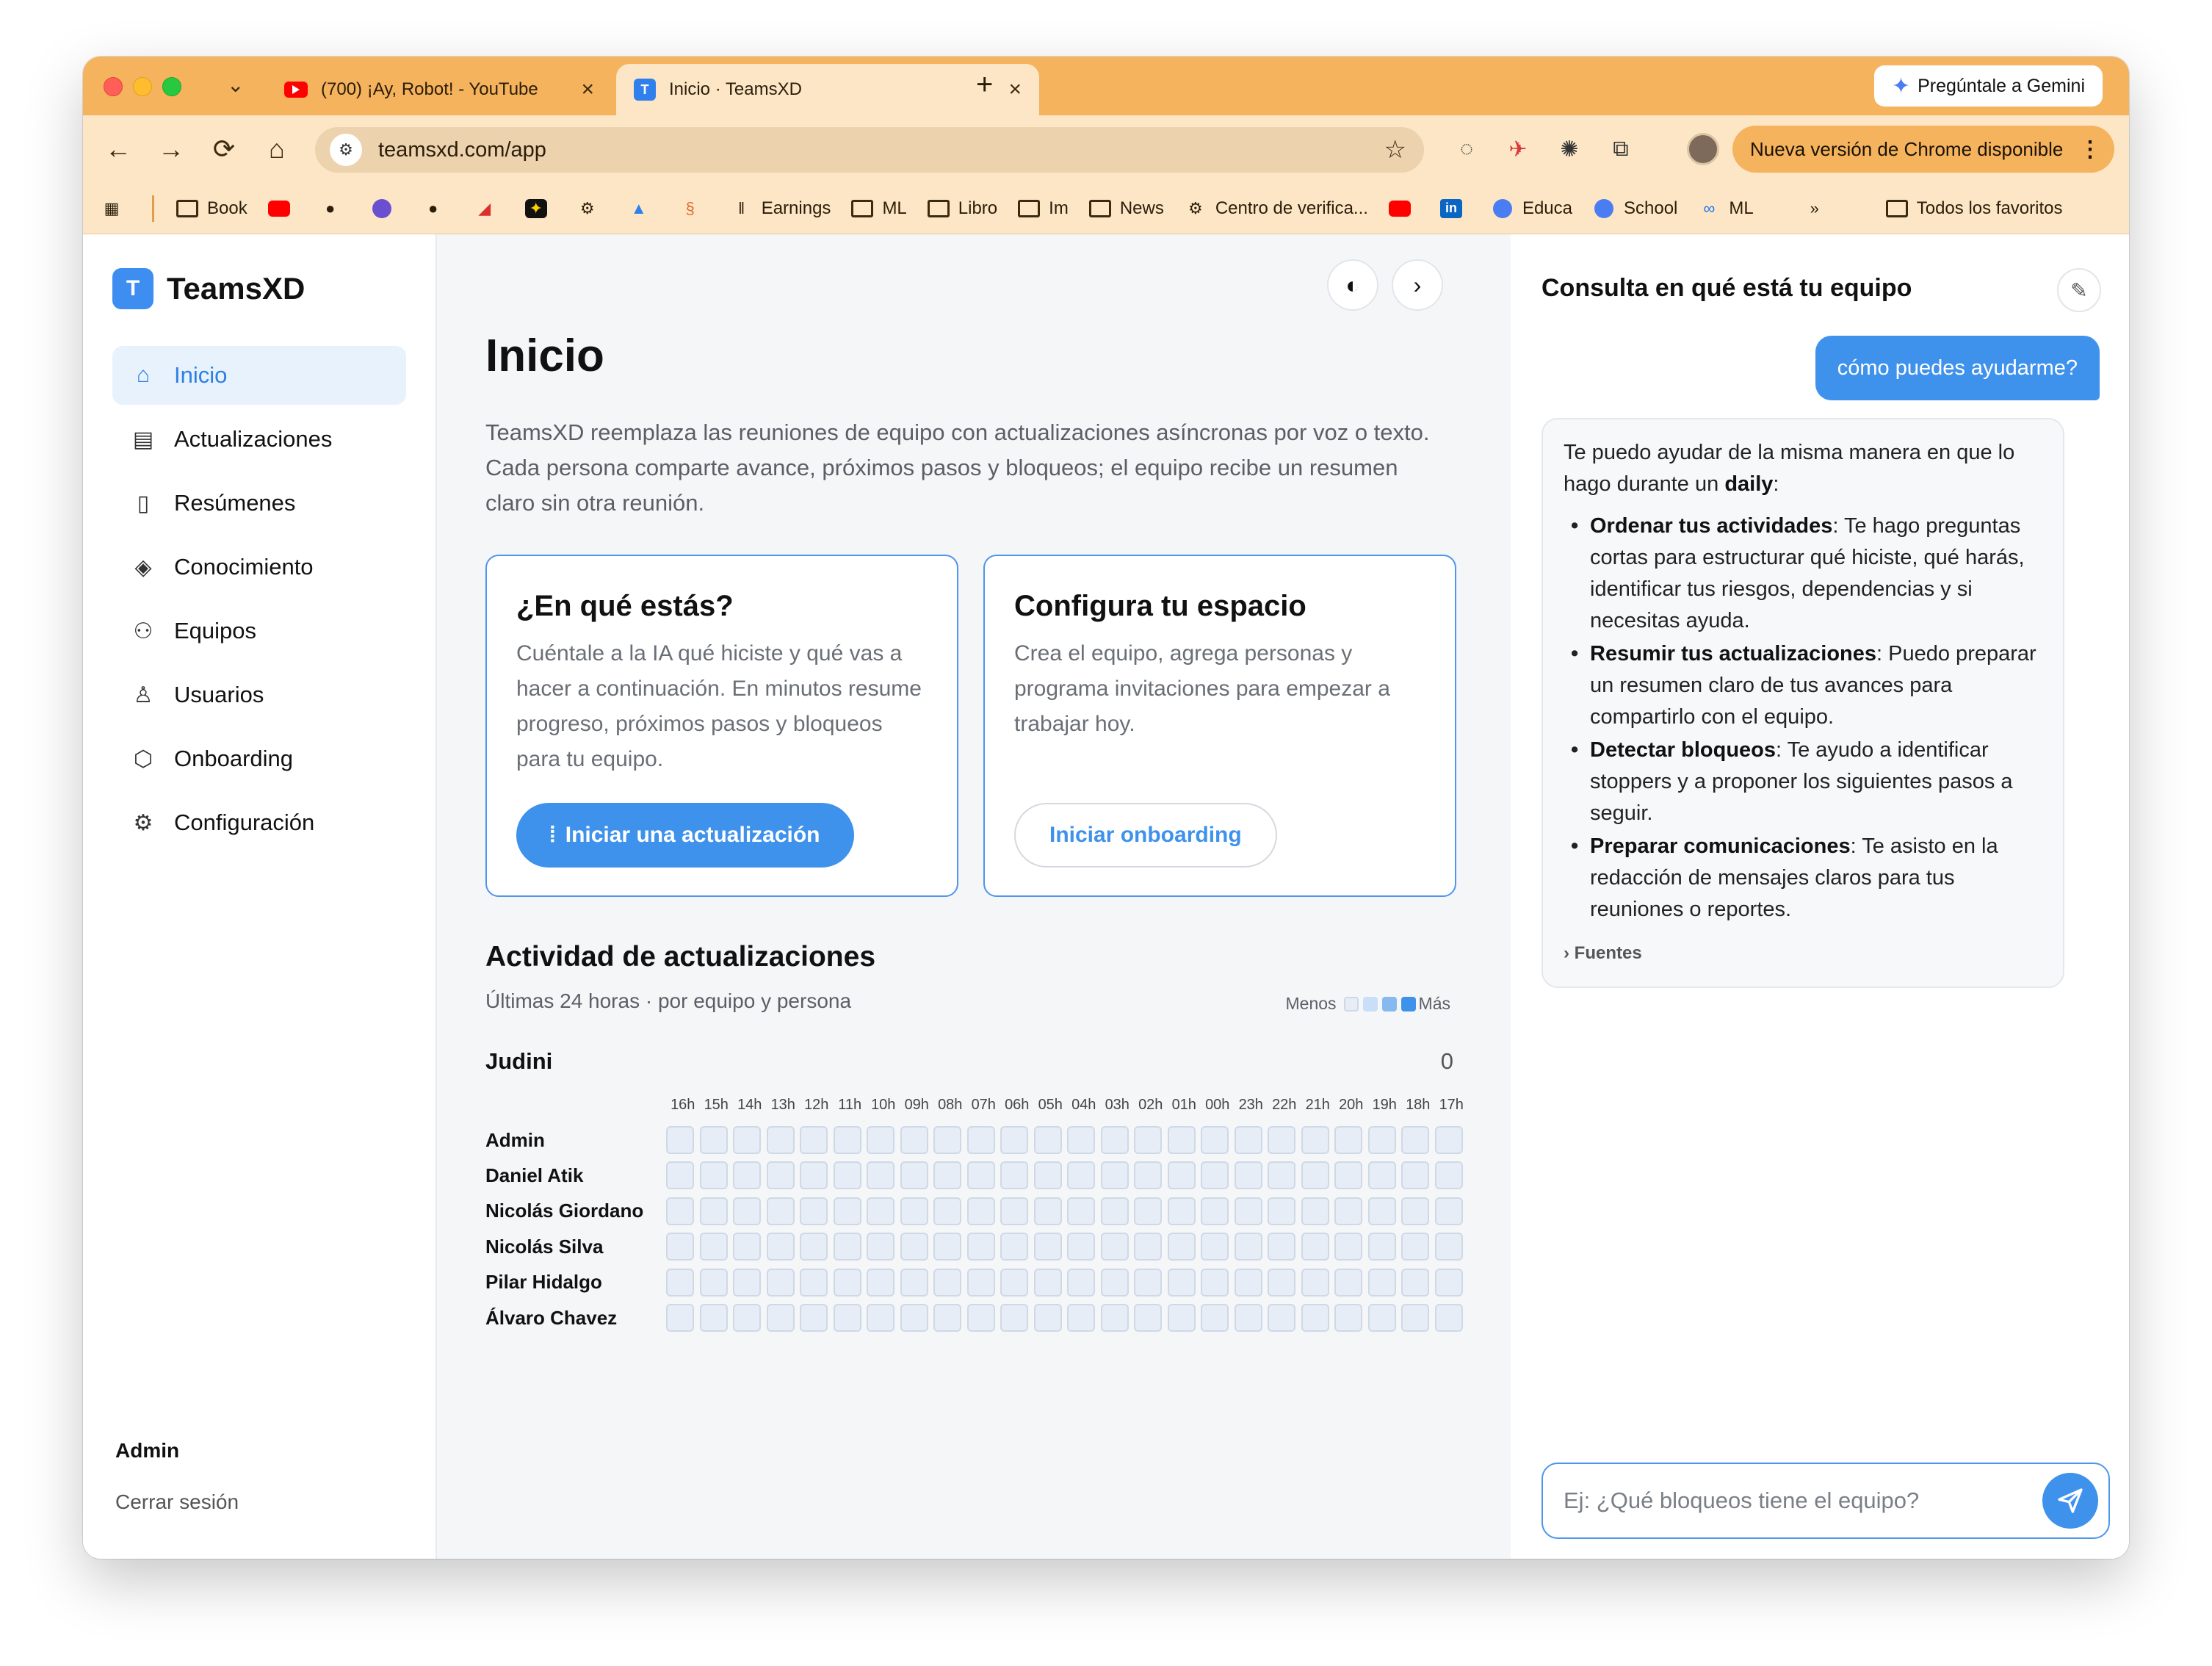 This screenshot has height=1666, width=2212. Describe the element at coordinates (2070, 1501) in the screenshot. I see `send-button` at that location.